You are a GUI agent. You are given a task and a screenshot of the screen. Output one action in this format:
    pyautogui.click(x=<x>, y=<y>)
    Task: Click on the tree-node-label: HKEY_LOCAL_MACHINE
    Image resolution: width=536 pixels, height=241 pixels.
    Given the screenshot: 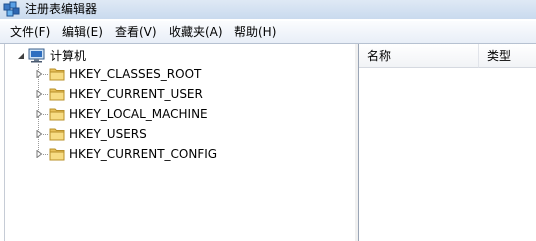 What is the action you would take?
    pyautogui.click(x=138, y=114)
    